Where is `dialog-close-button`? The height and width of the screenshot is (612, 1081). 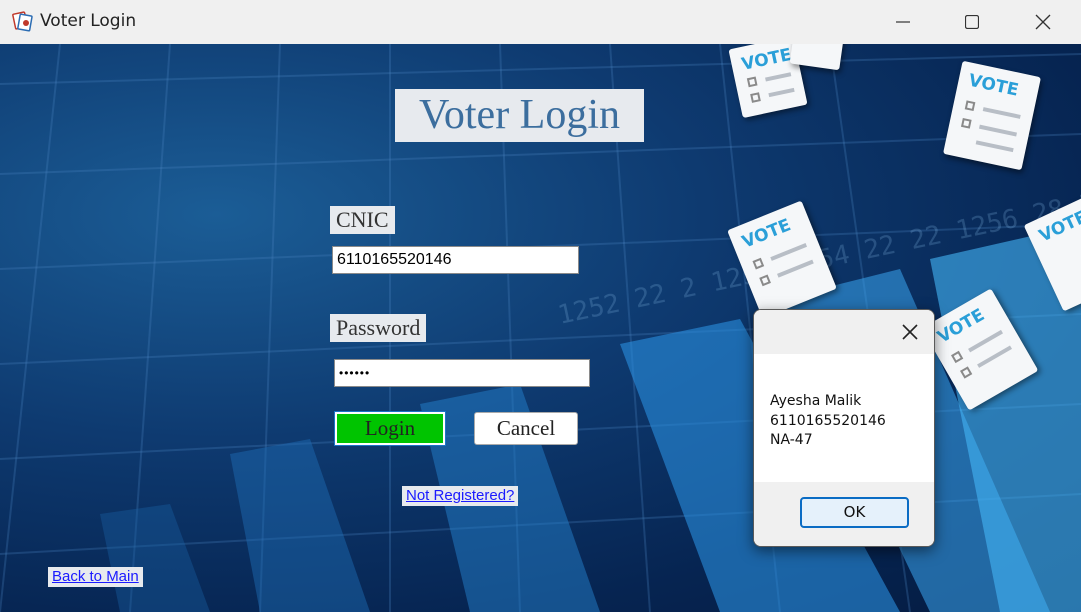
dialog-close-button is located at coordinates (910, 332).